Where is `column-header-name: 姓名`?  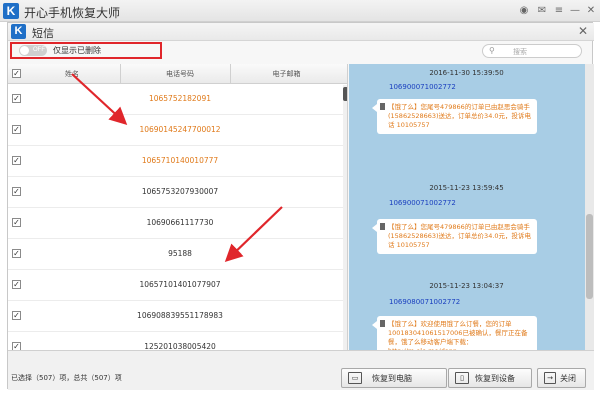 column-header-name: 姓名 is located at coordinates (72, 74).